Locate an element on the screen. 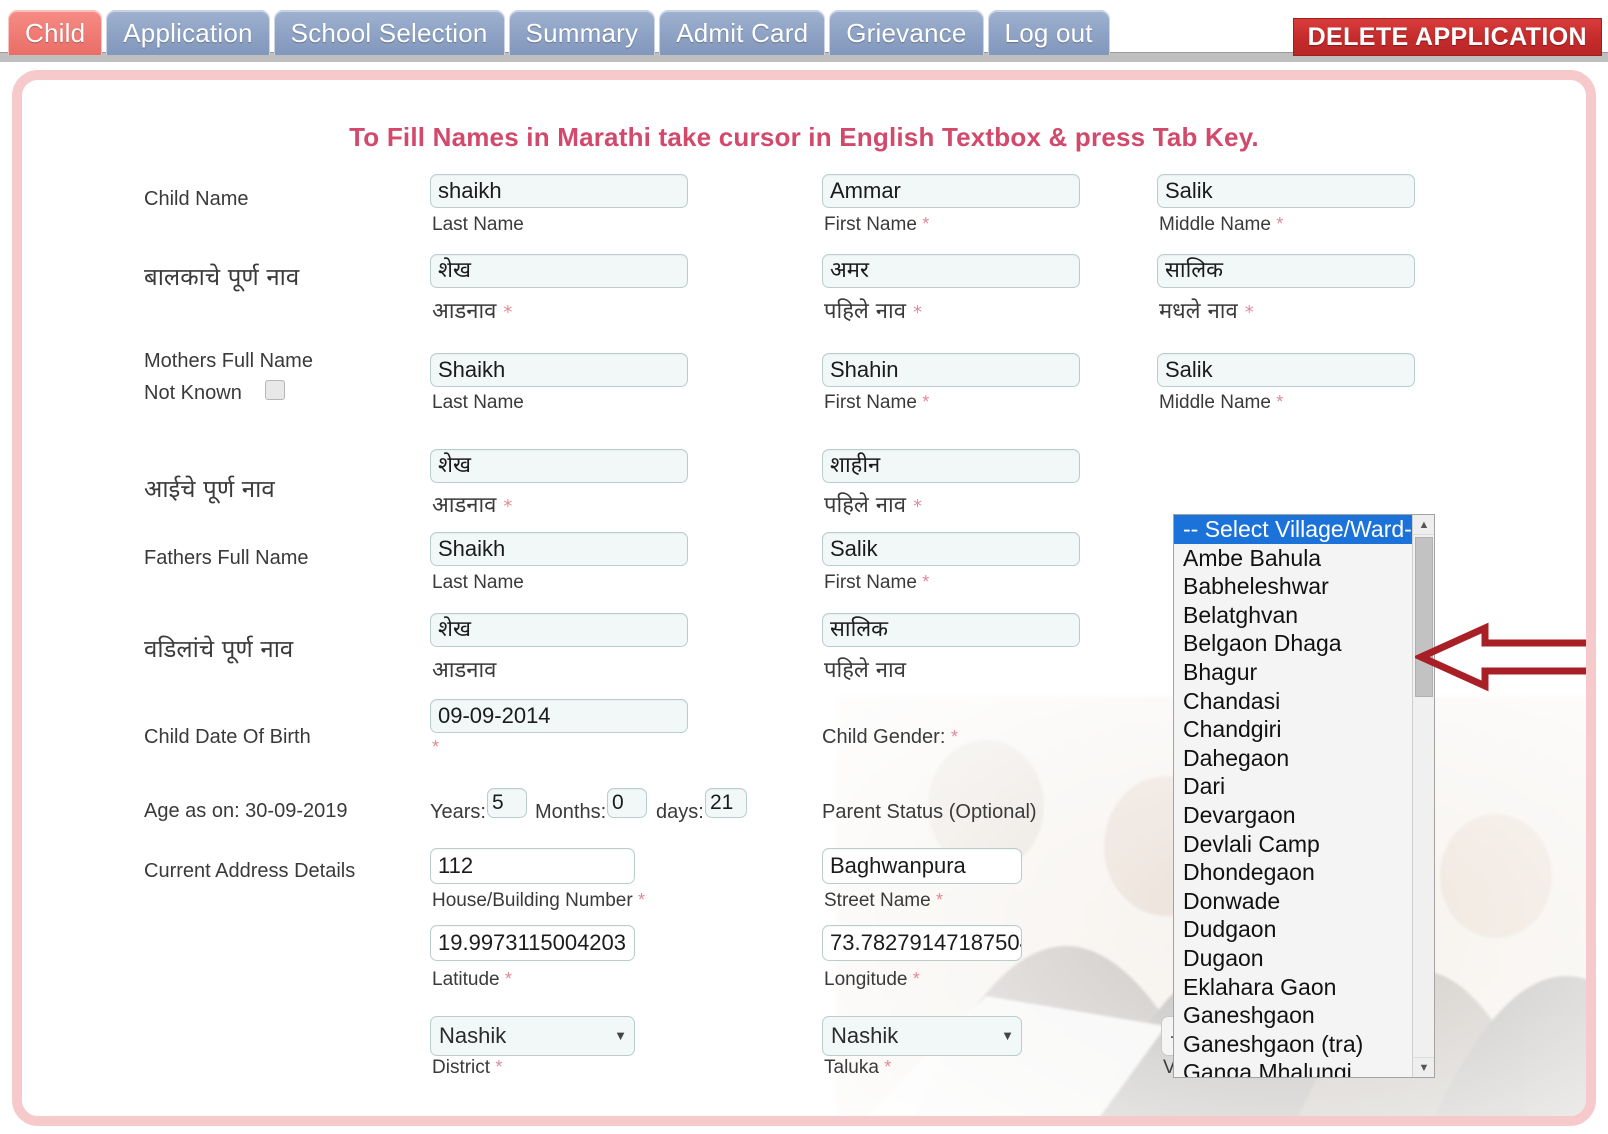  input-child-first-name-marathi: अमर is located at coordinates (951, 271).